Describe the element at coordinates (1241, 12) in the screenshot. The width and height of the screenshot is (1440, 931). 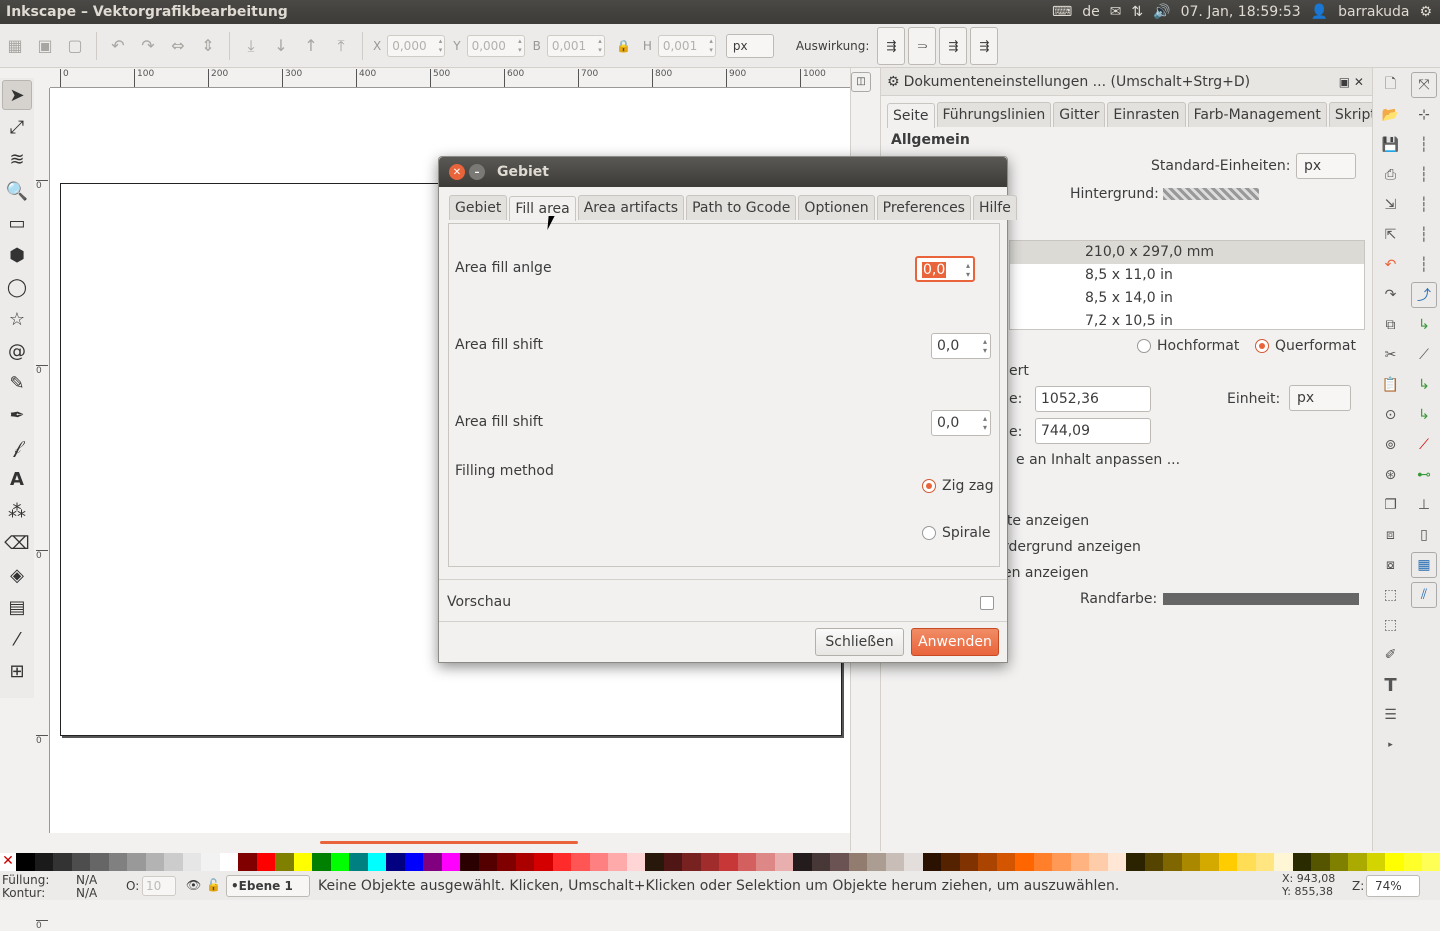
I see `clock: 07. Jan, 18:59:53` at that location.